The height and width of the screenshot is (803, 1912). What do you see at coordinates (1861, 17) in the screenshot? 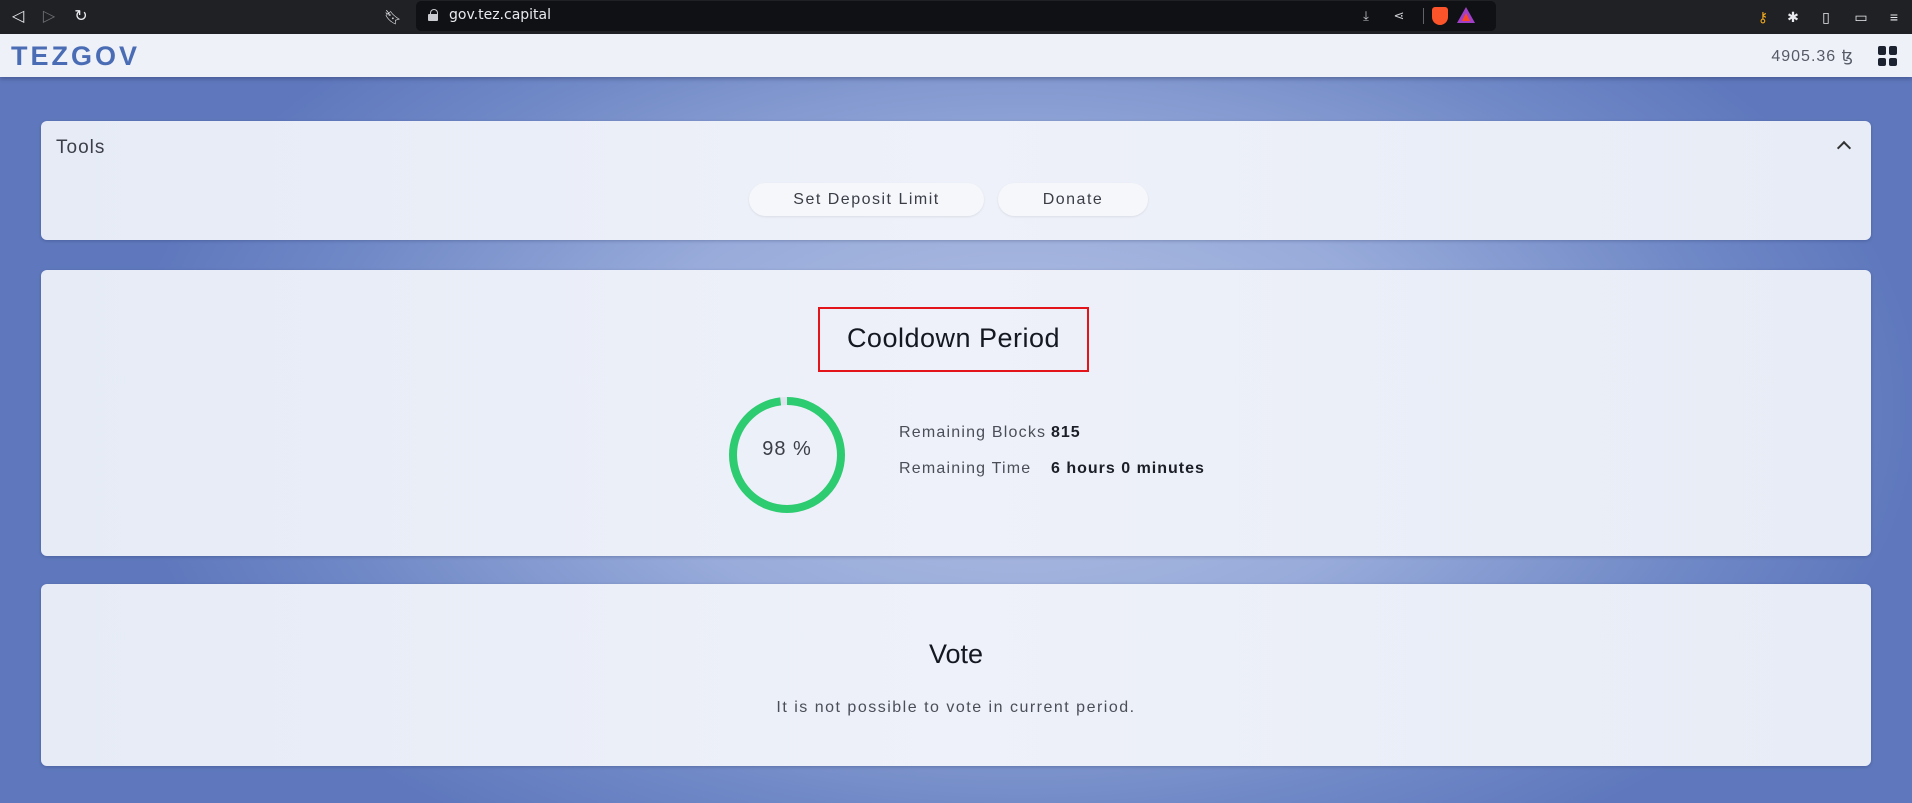
I see `wallet-extension-icon: ▭` at bounding box center [1861, 17].